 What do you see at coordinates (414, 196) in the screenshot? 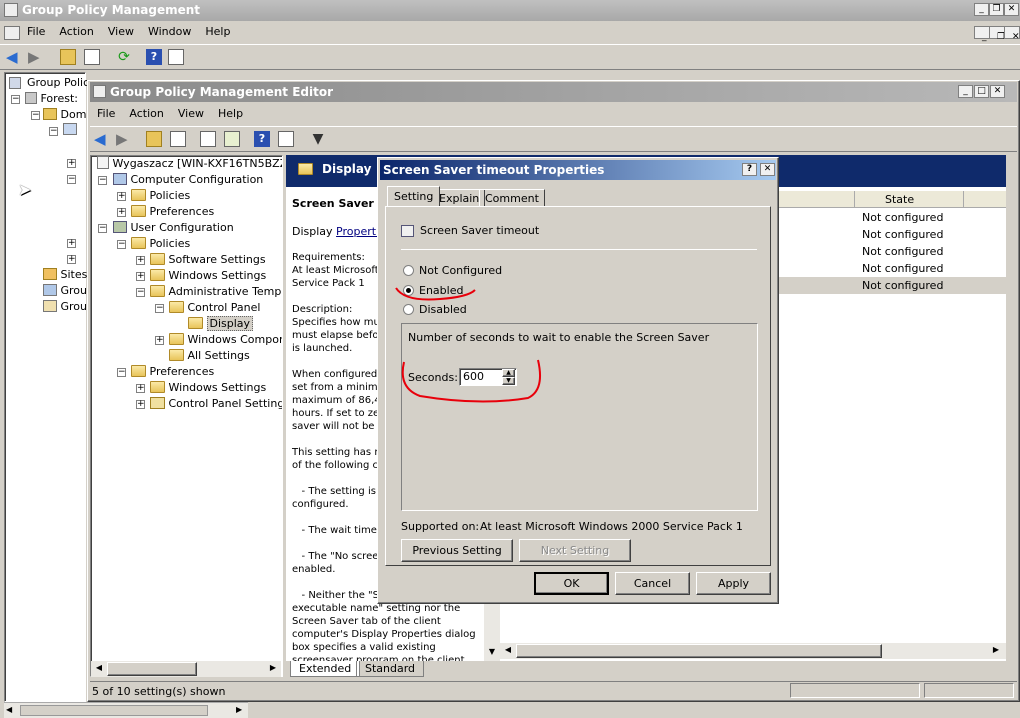
I see `tab-setting: Setting` at bounding box center [414, 196].